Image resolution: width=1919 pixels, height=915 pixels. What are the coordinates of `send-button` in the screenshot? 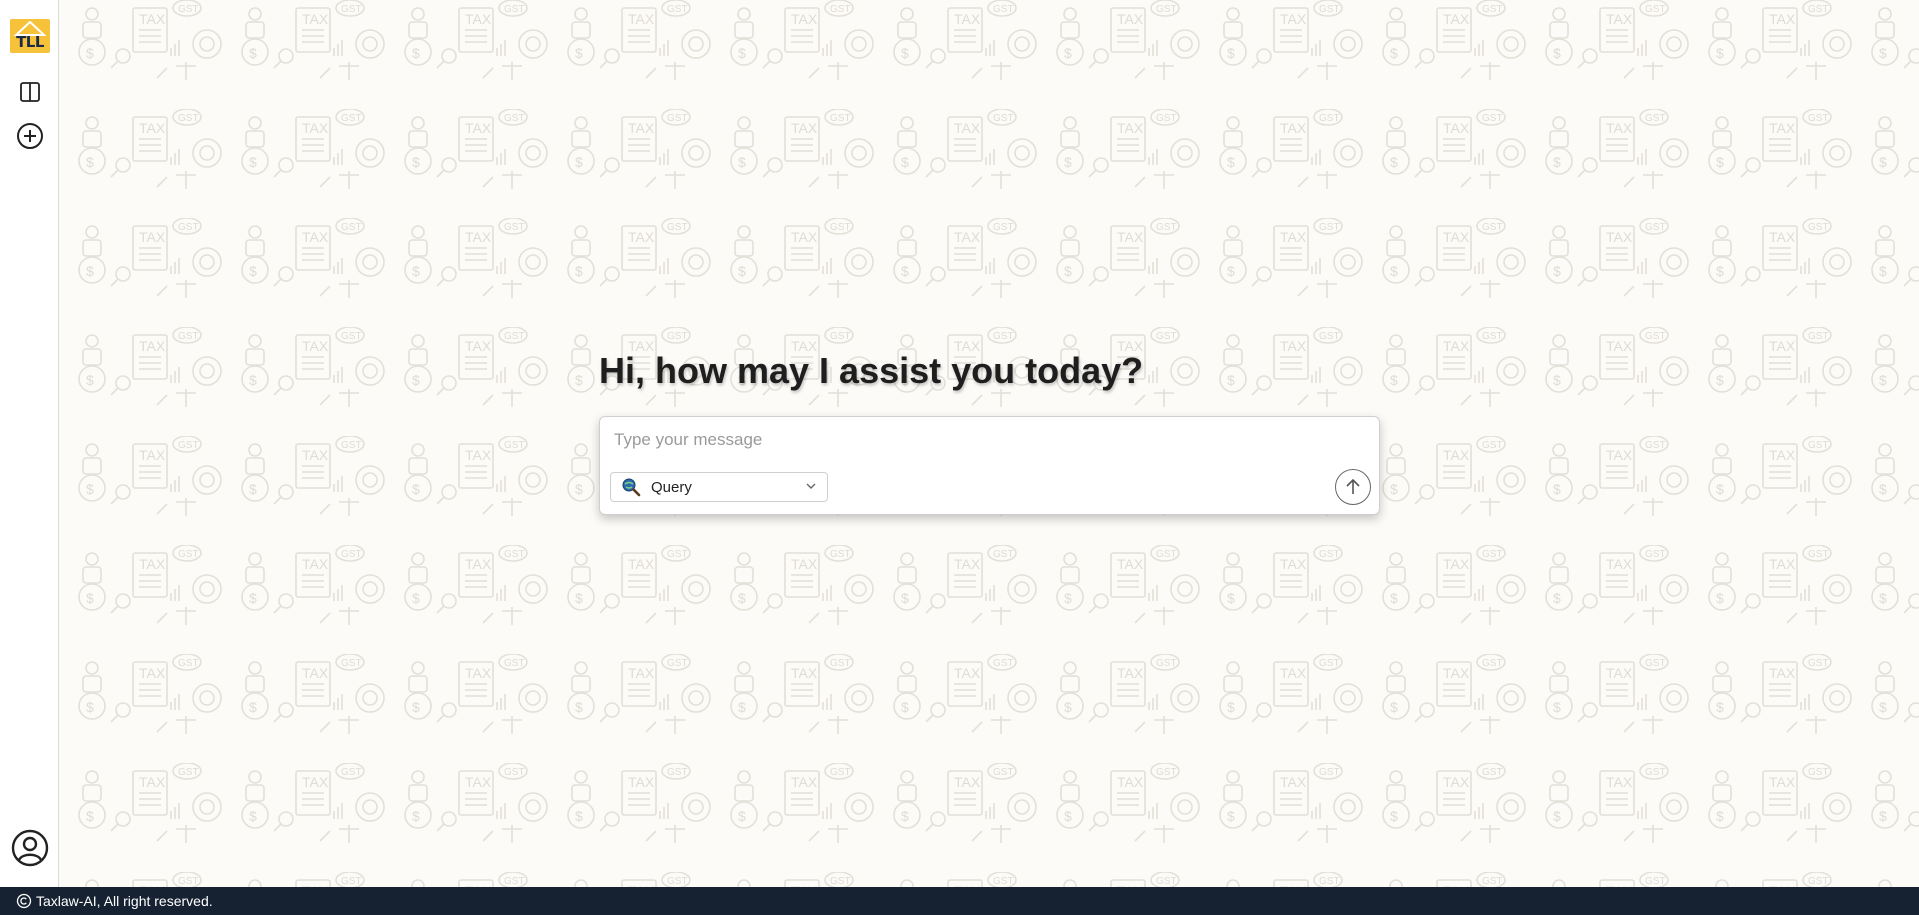 It's located at (1353, 487).